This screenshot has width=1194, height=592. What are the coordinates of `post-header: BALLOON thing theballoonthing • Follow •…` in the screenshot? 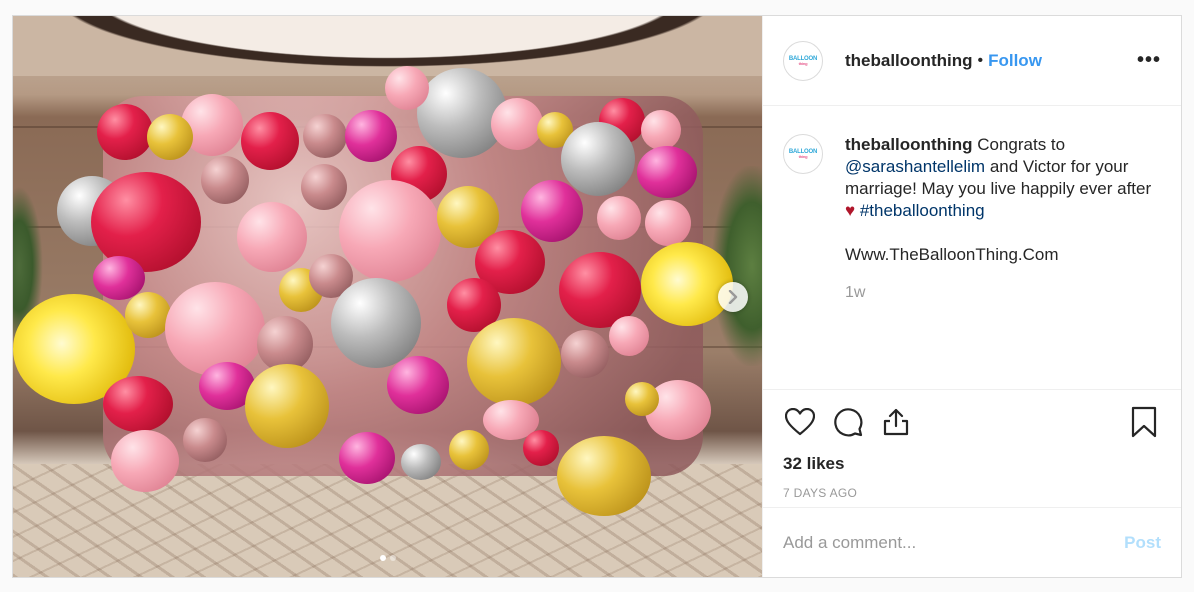 It's located at (972, 61).